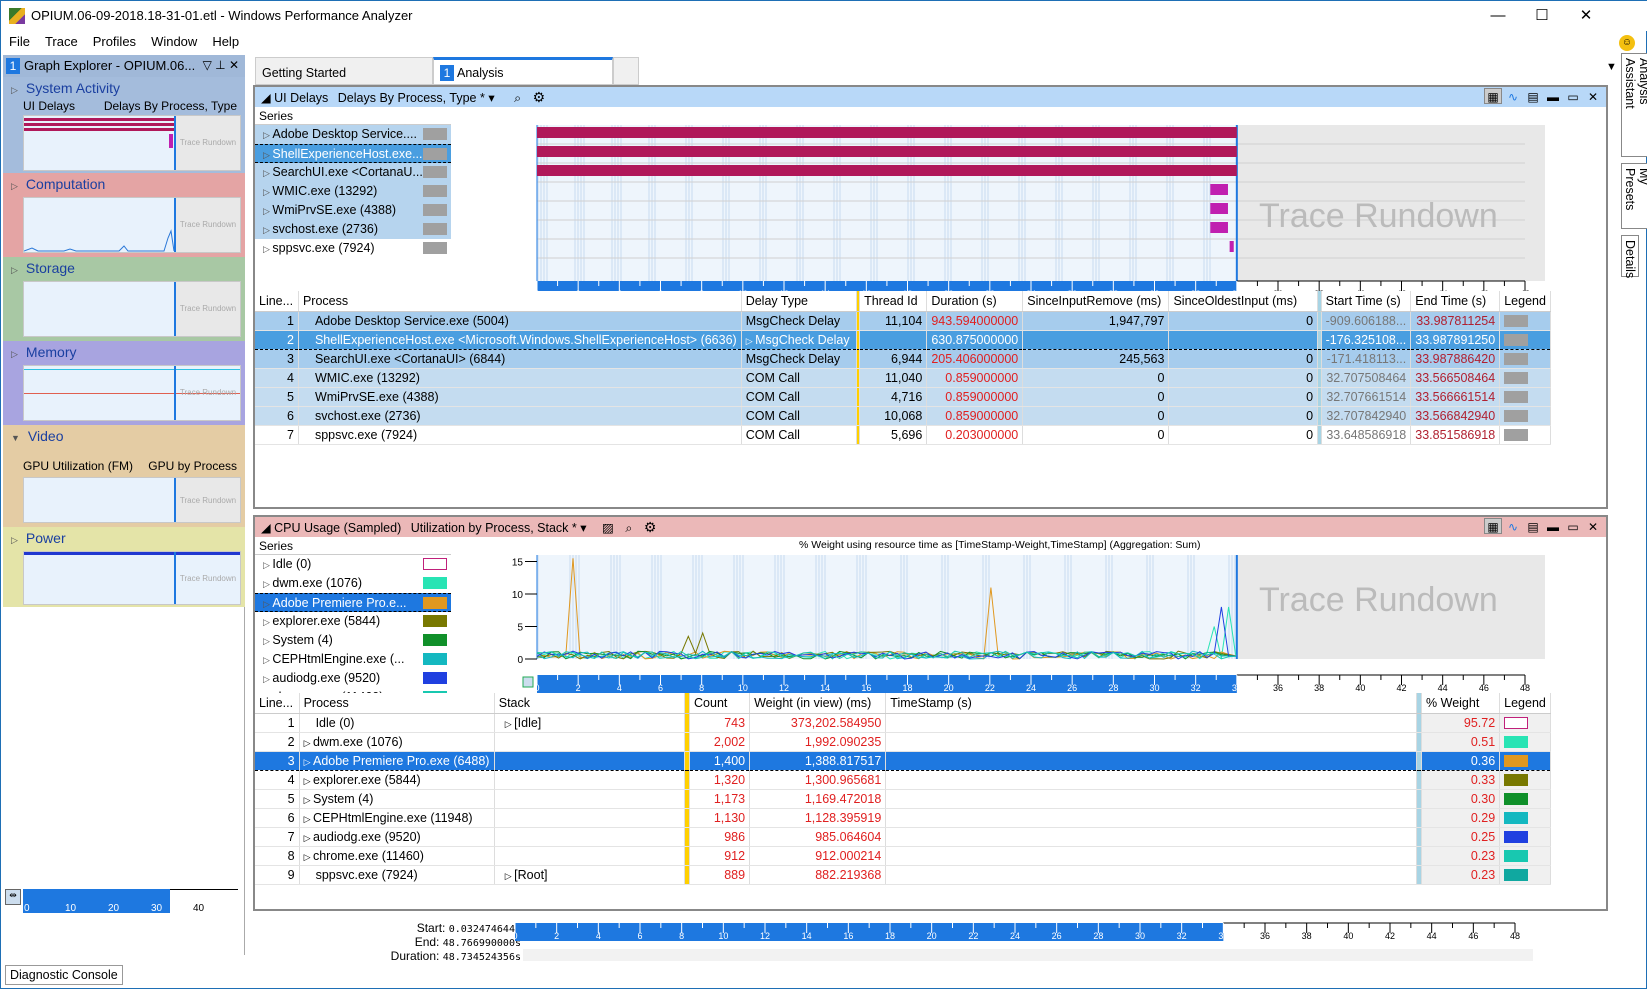 The width and height of the screenshot is (1647, 989). What do you see at coordinates (608, 528) in the screenshot?
I see `chart-type-icon: ▨` at bounding box center [608, 528].